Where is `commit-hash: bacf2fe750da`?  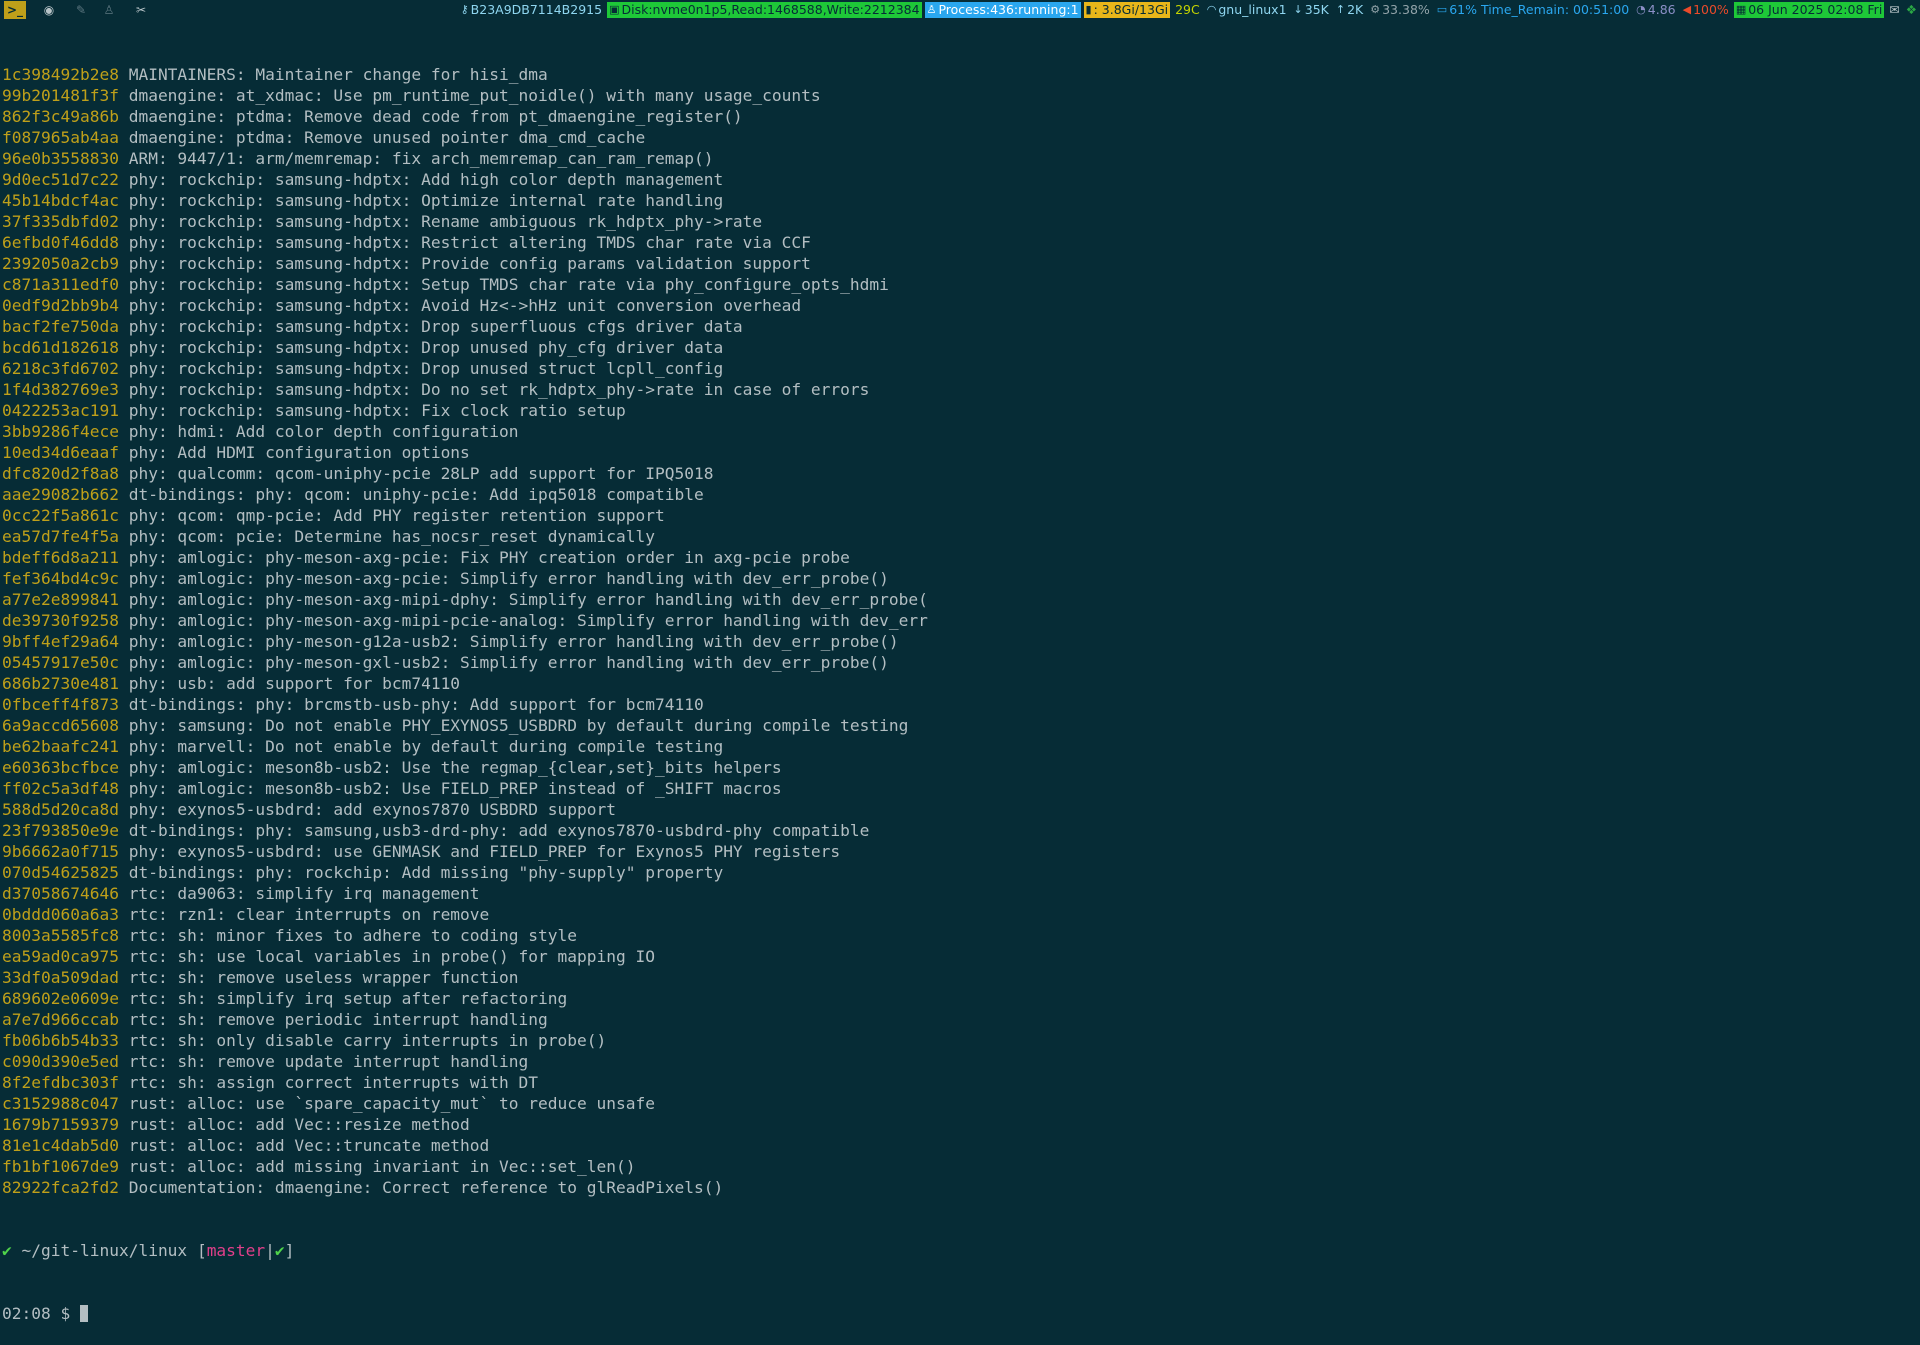 commit-hash: bacf2fe750da is located at coordinates (60, 326).